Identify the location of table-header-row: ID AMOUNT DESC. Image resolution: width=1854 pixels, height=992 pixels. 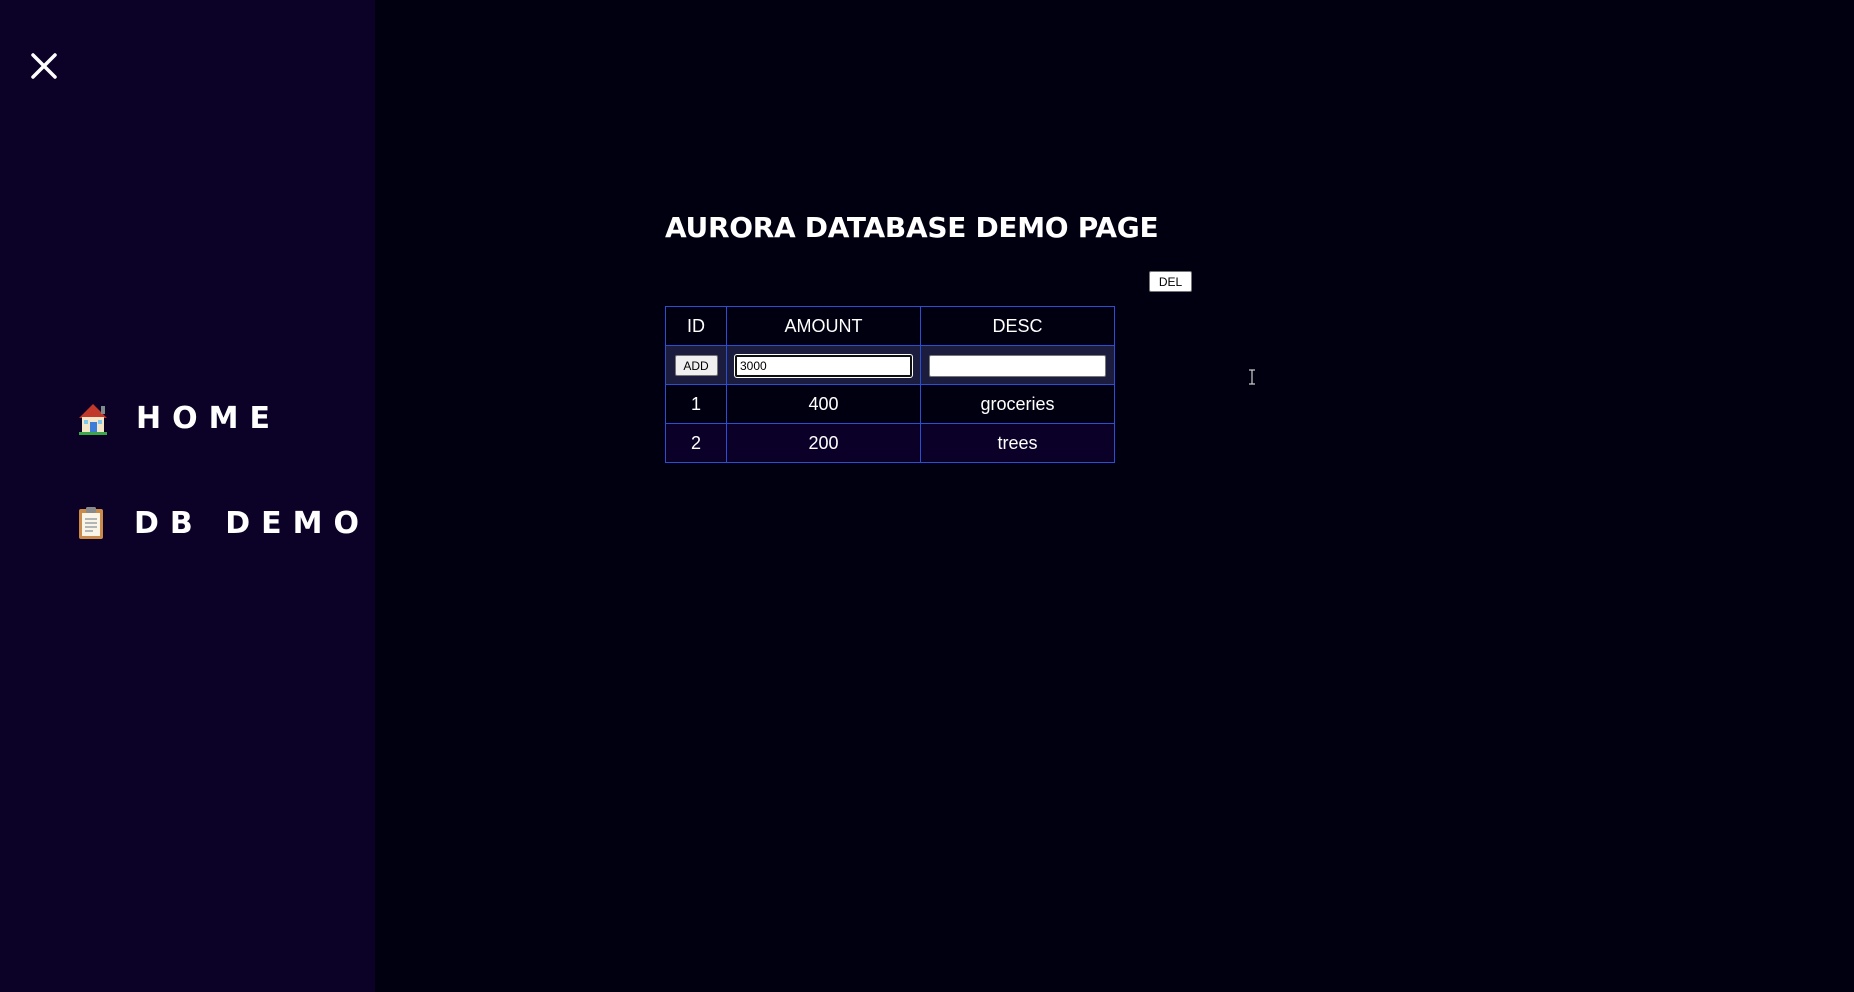
(890, 326).